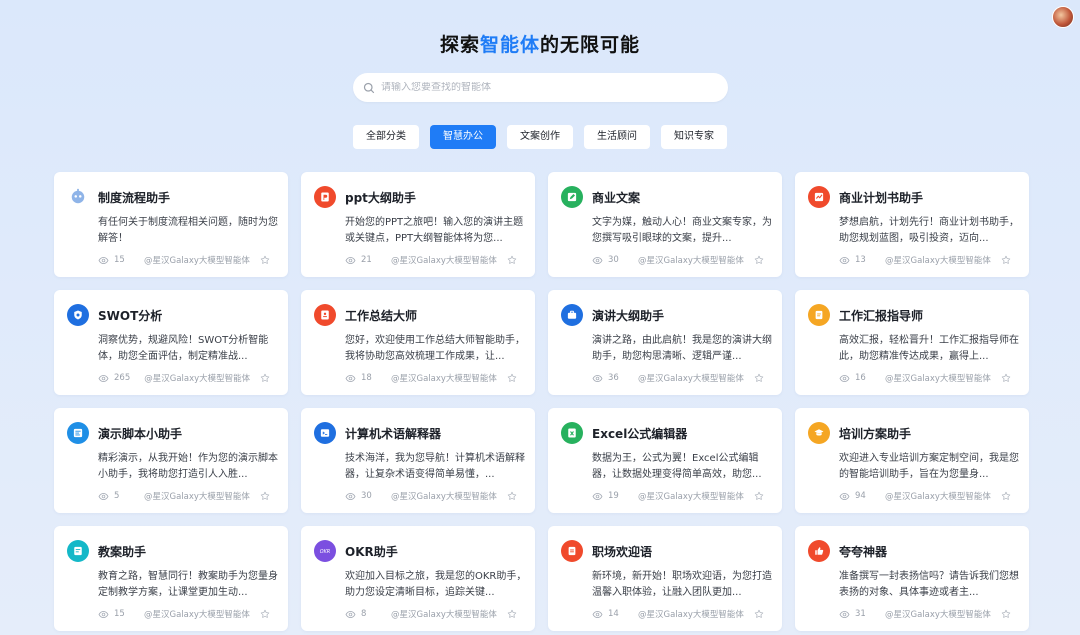  I want to click on title-prefix: 探索, so click(459, 45).